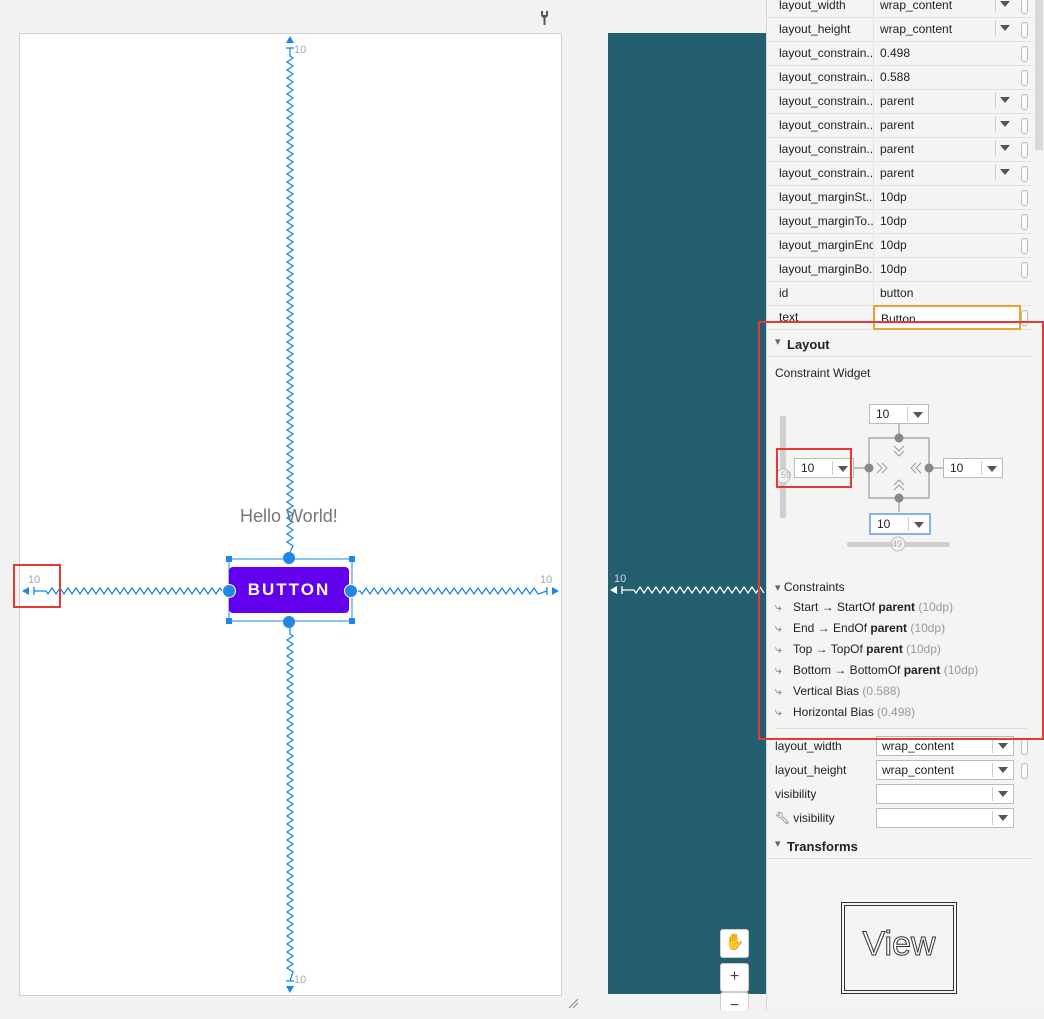 This screenshot has width=1044, height=1019. I want to click on transforms-section-header: ▾ Transforms, so click(900, 846).